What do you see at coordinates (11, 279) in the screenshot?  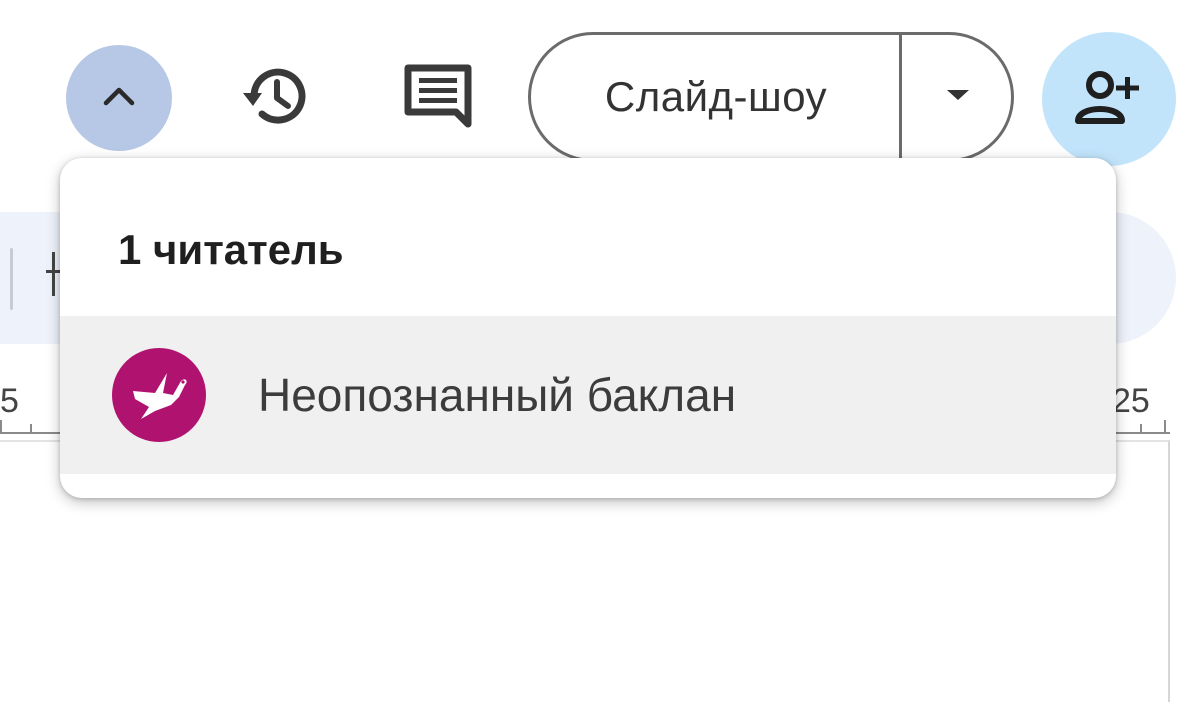 I see `toolbar-divider` at bounding box center [11, 279].